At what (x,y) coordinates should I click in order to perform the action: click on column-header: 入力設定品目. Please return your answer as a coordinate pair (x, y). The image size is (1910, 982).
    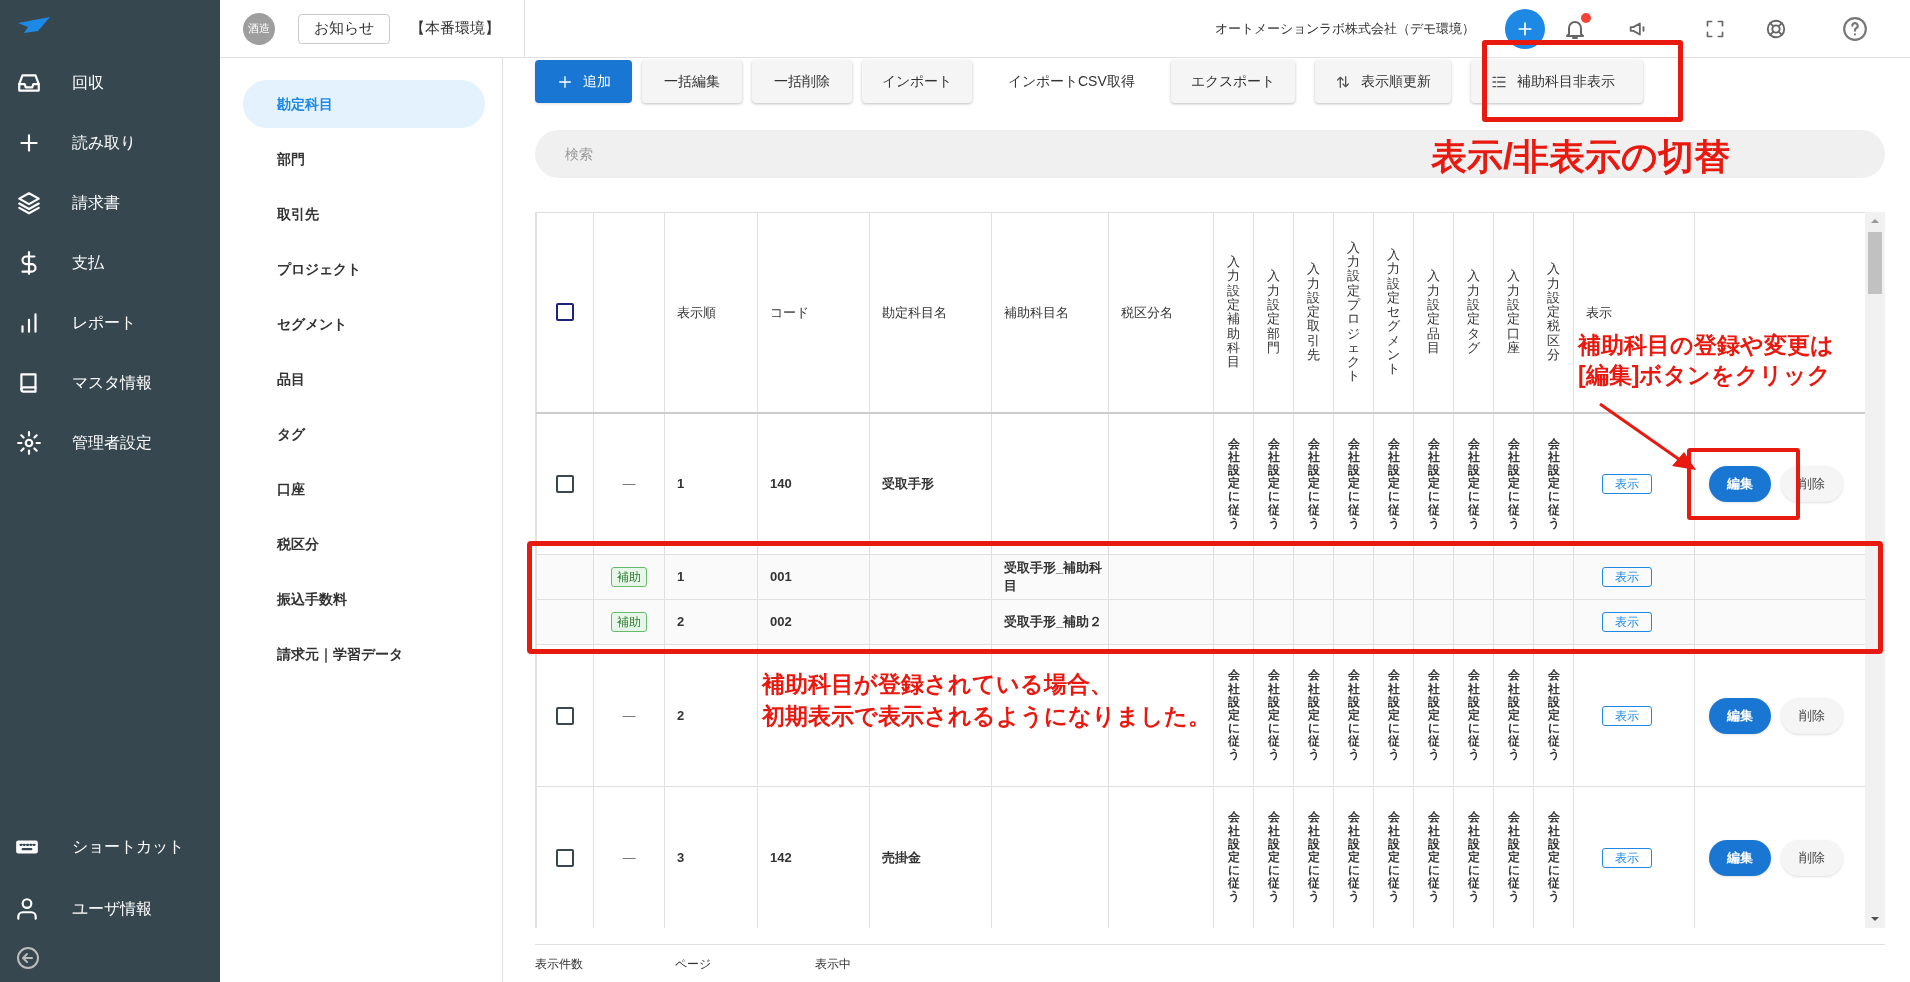
    Looking at the image, I should click on (1433, 312).